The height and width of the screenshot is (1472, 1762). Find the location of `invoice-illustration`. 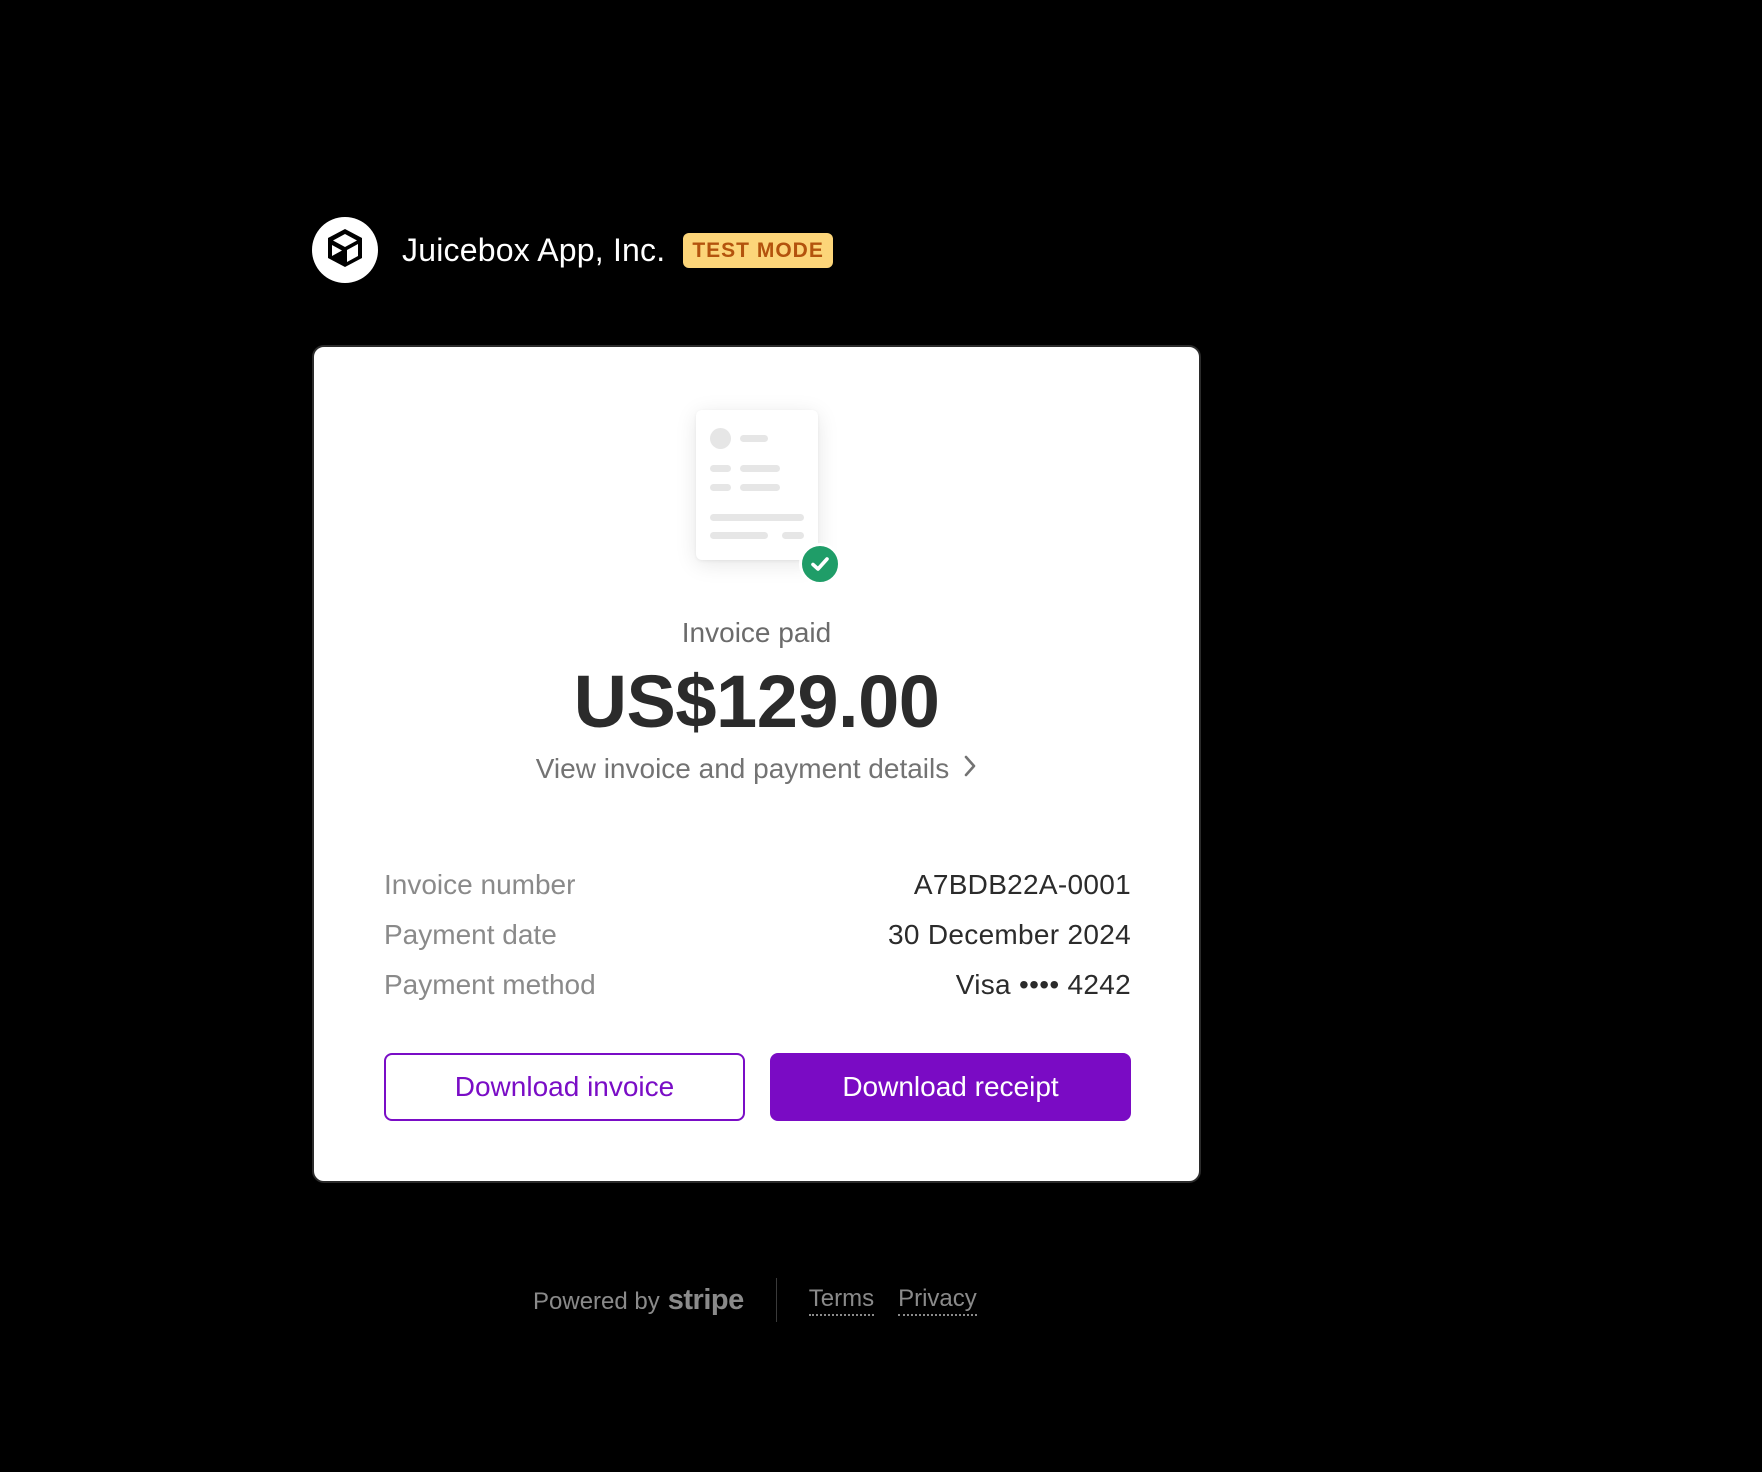

invoice-illustration is located at coordinates (786, 500).